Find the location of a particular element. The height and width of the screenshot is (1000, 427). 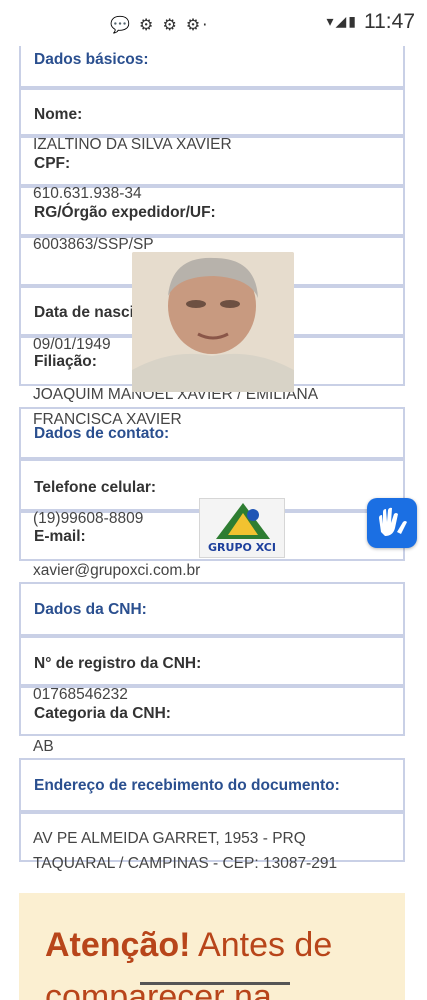

cpf-label: CPF: is located at coordinates (52, 163).